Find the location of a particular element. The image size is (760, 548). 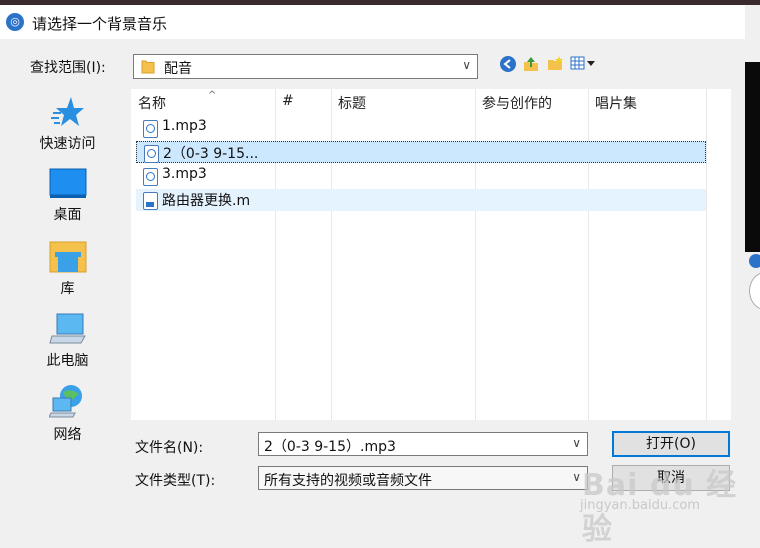

title-bar: ◎ 请选择一个背景音乐 is located at coordinates (372, 22).